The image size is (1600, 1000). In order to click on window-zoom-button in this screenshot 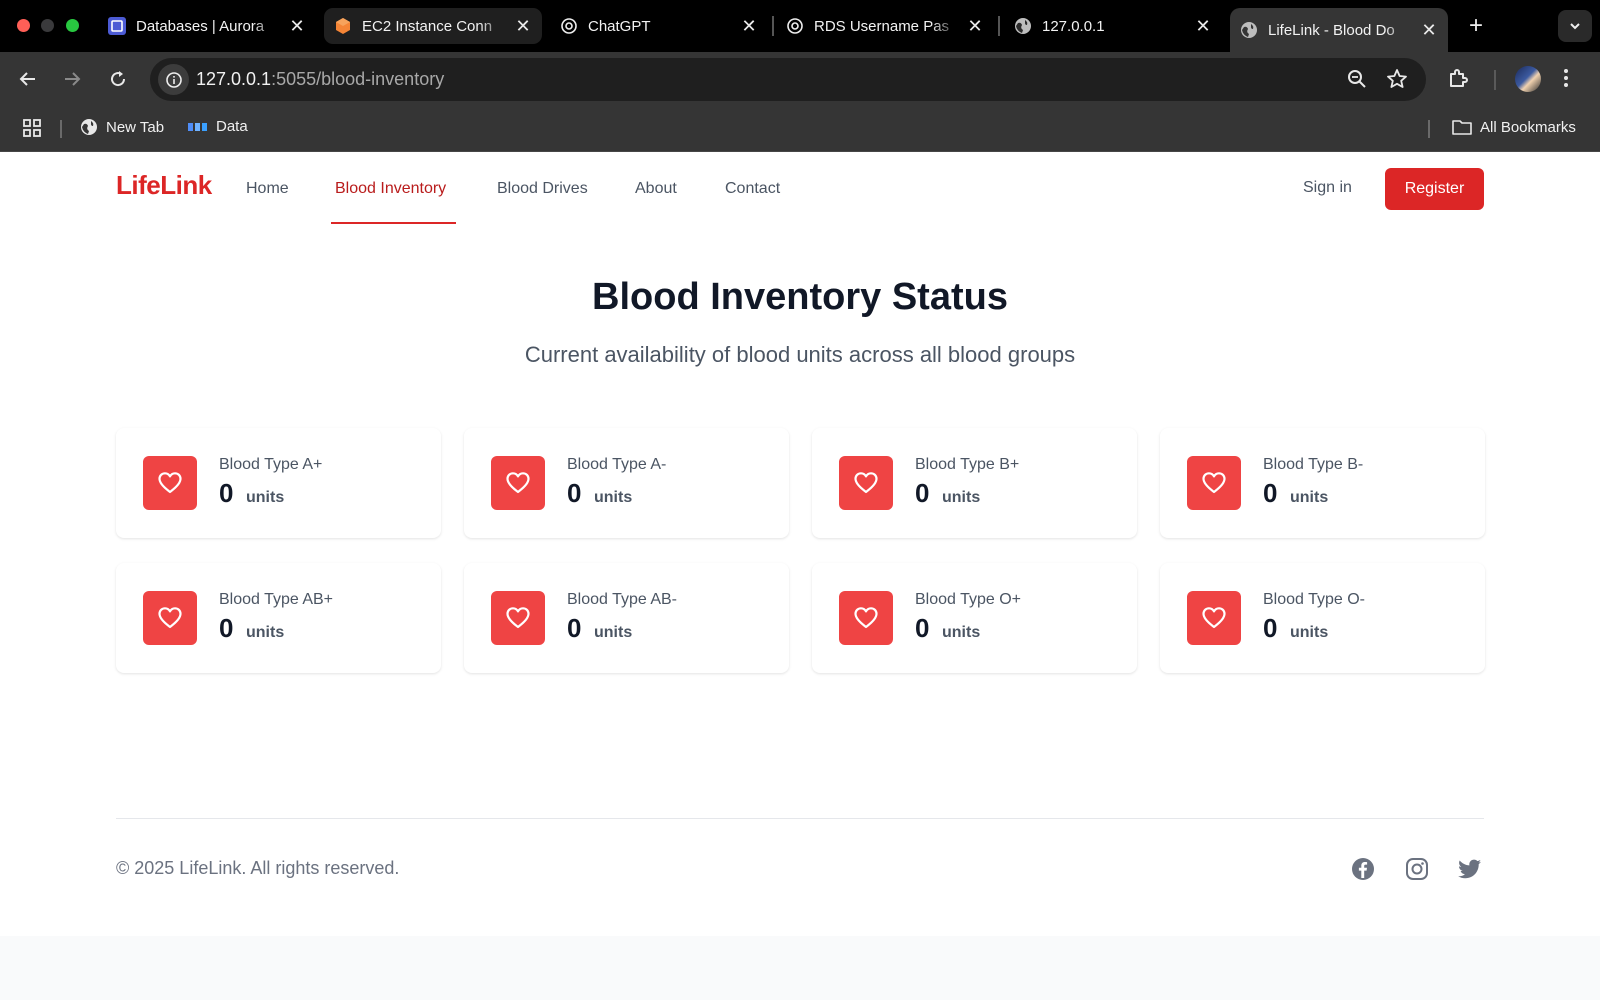, I will do `click(72, 25)`.